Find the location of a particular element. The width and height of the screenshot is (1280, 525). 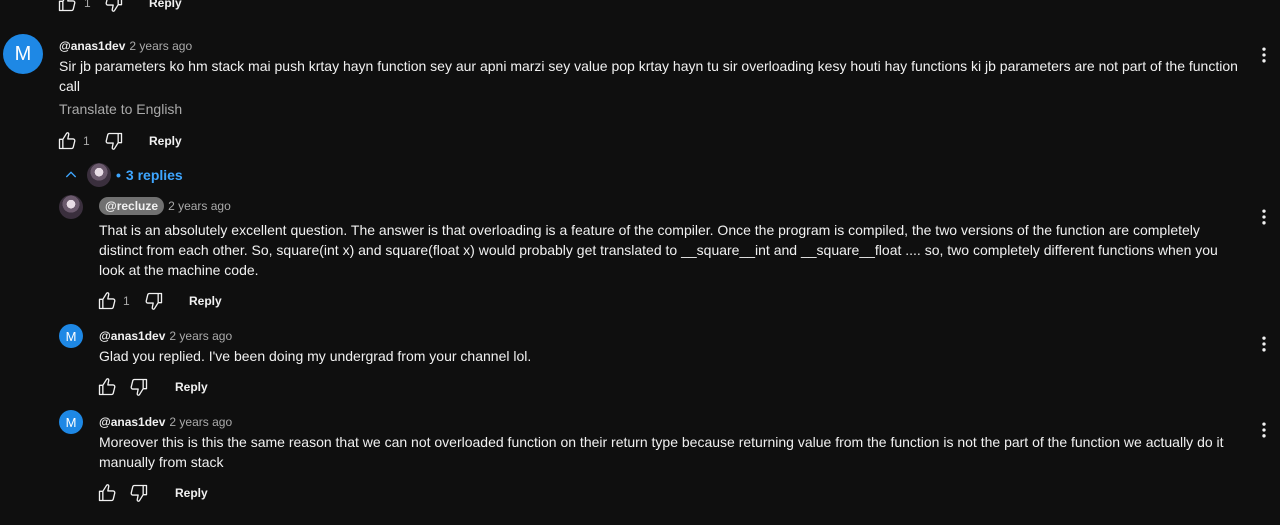

chevron-up-icon is located at coordinates (71, 175).